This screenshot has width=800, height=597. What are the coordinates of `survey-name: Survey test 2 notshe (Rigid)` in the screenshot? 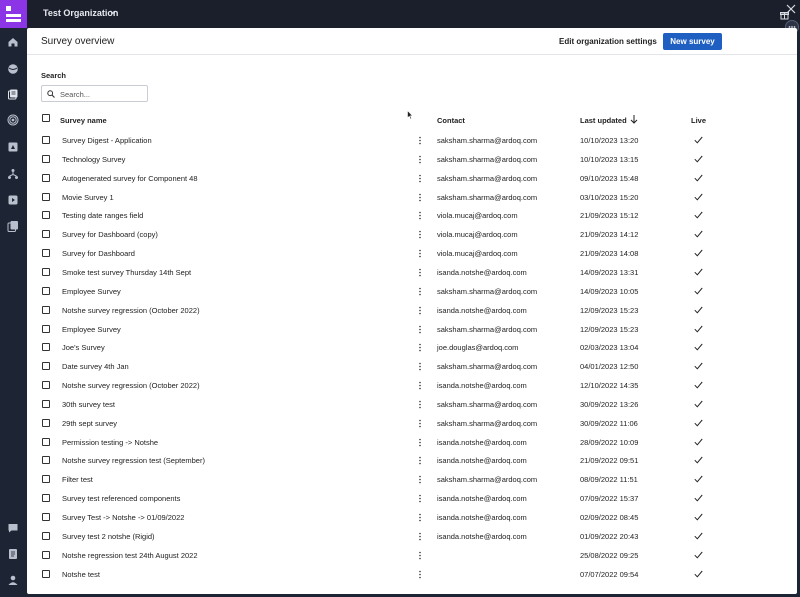 It's located at (108, 536).